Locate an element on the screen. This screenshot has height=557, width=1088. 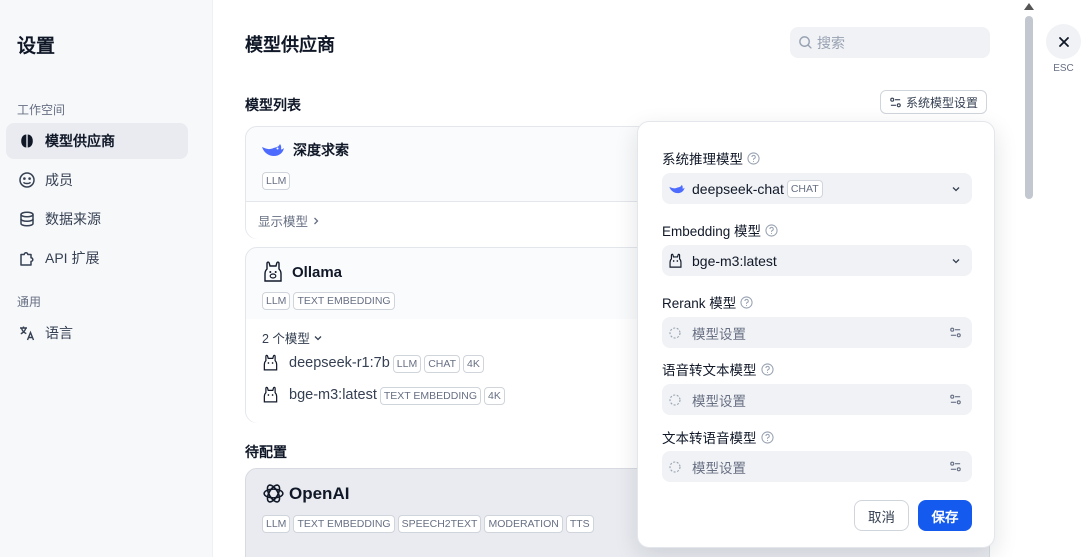
settings-title: 设置 is located at coordinates (36, 46).